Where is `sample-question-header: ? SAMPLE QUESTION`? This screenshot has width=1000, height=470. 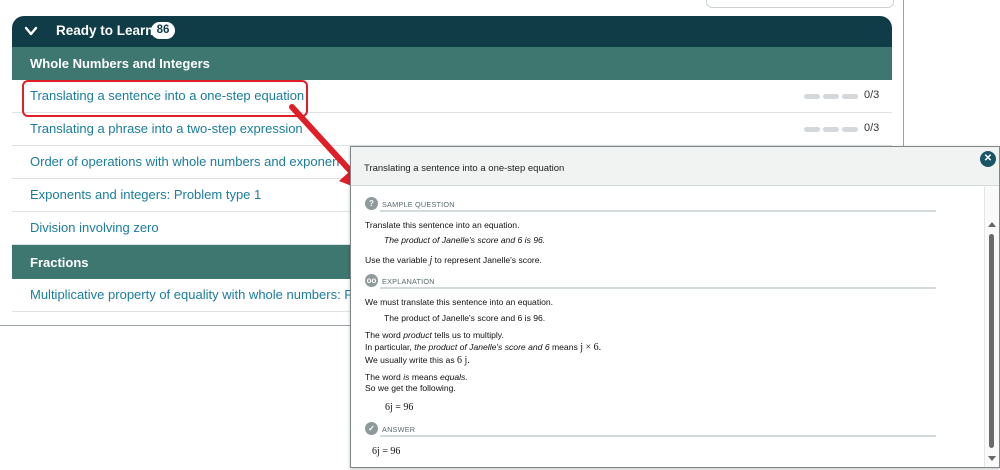 sample-question-header: ? SAMPLE QUESTION is located at coordinates (665, 204).